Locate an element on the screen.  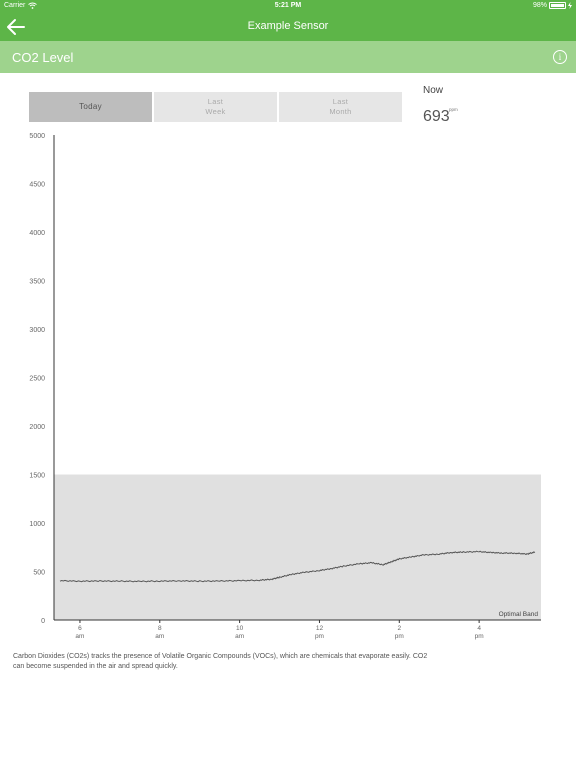
y-tick-label: 3500 is located at coordinates (37, 282).